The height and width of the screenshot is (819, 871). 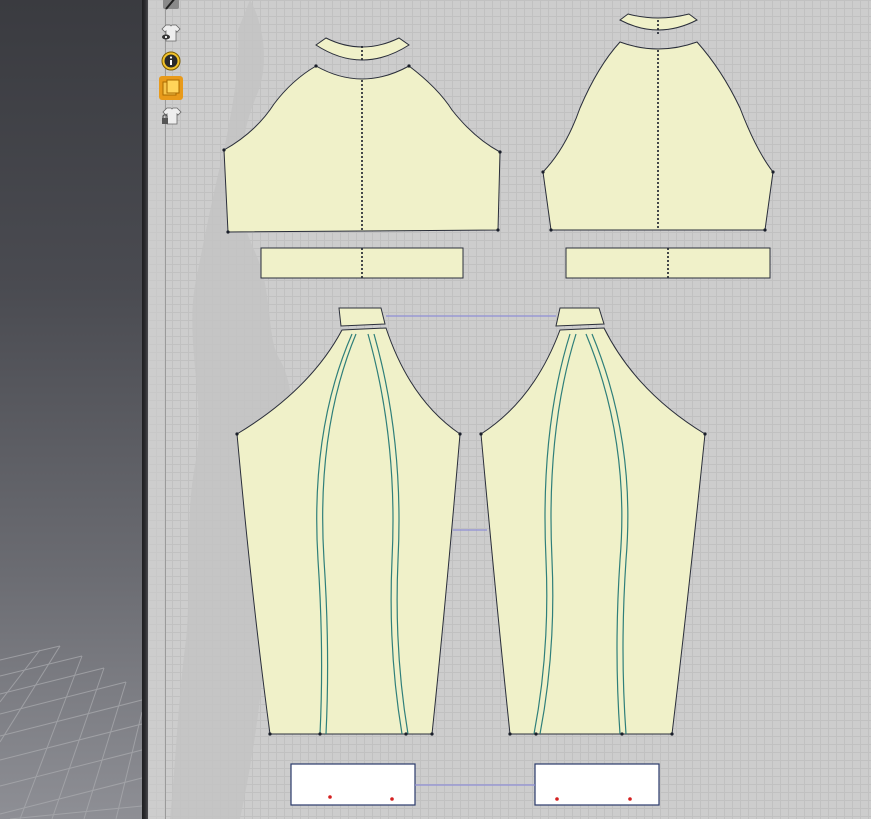 What do you see at coordinates (580, 317) in the screenshot?
I see `right-sleeve-cuff-collar` at bounding box center [580, 317].